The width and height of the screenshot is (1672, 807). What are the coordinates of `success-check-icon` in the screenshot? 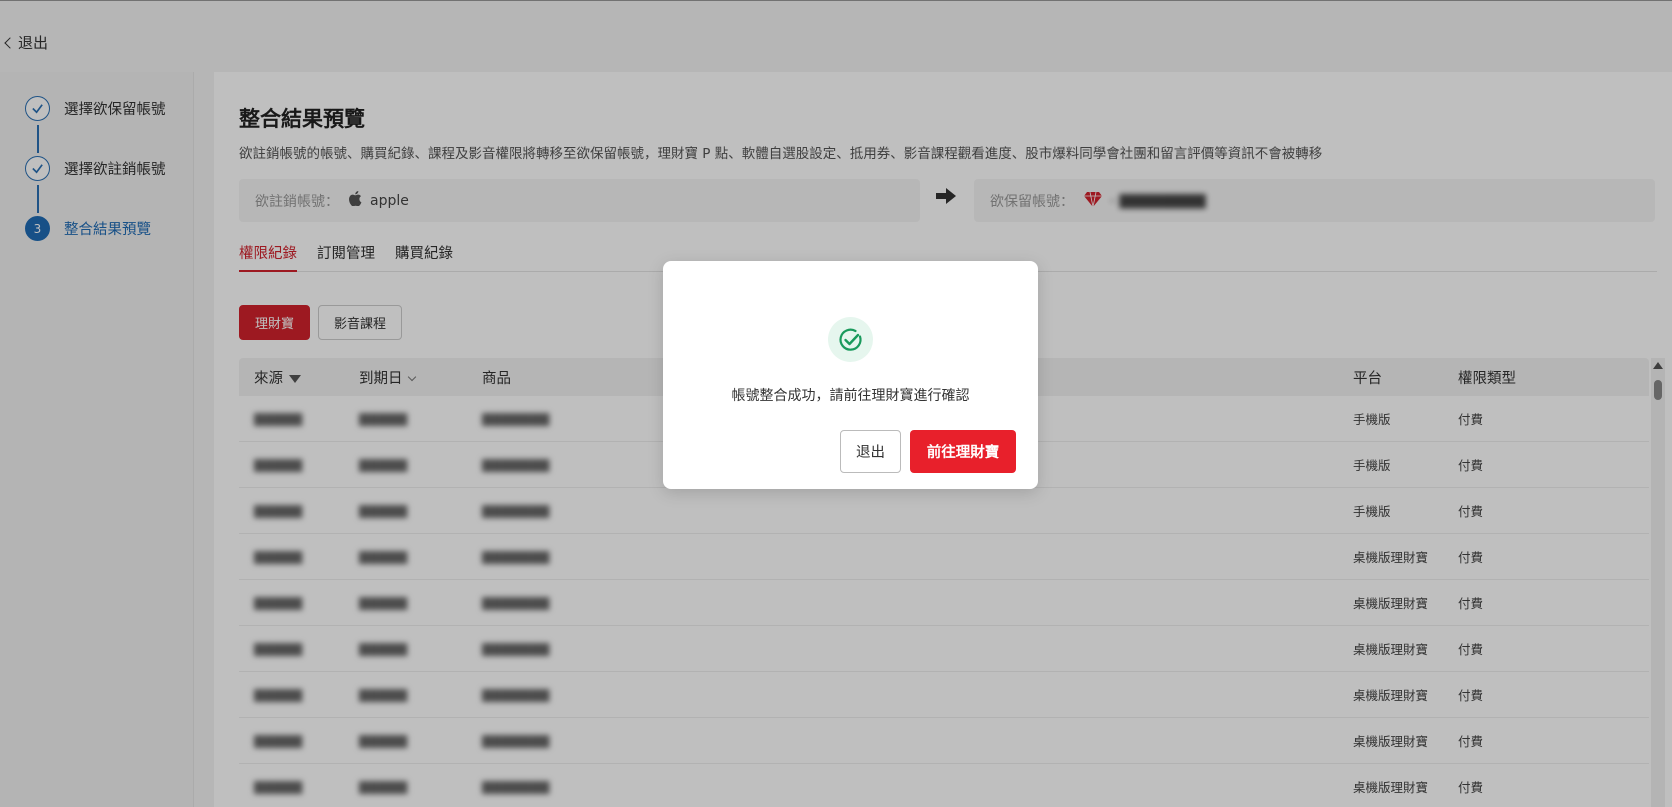 It's located at (850, 339).